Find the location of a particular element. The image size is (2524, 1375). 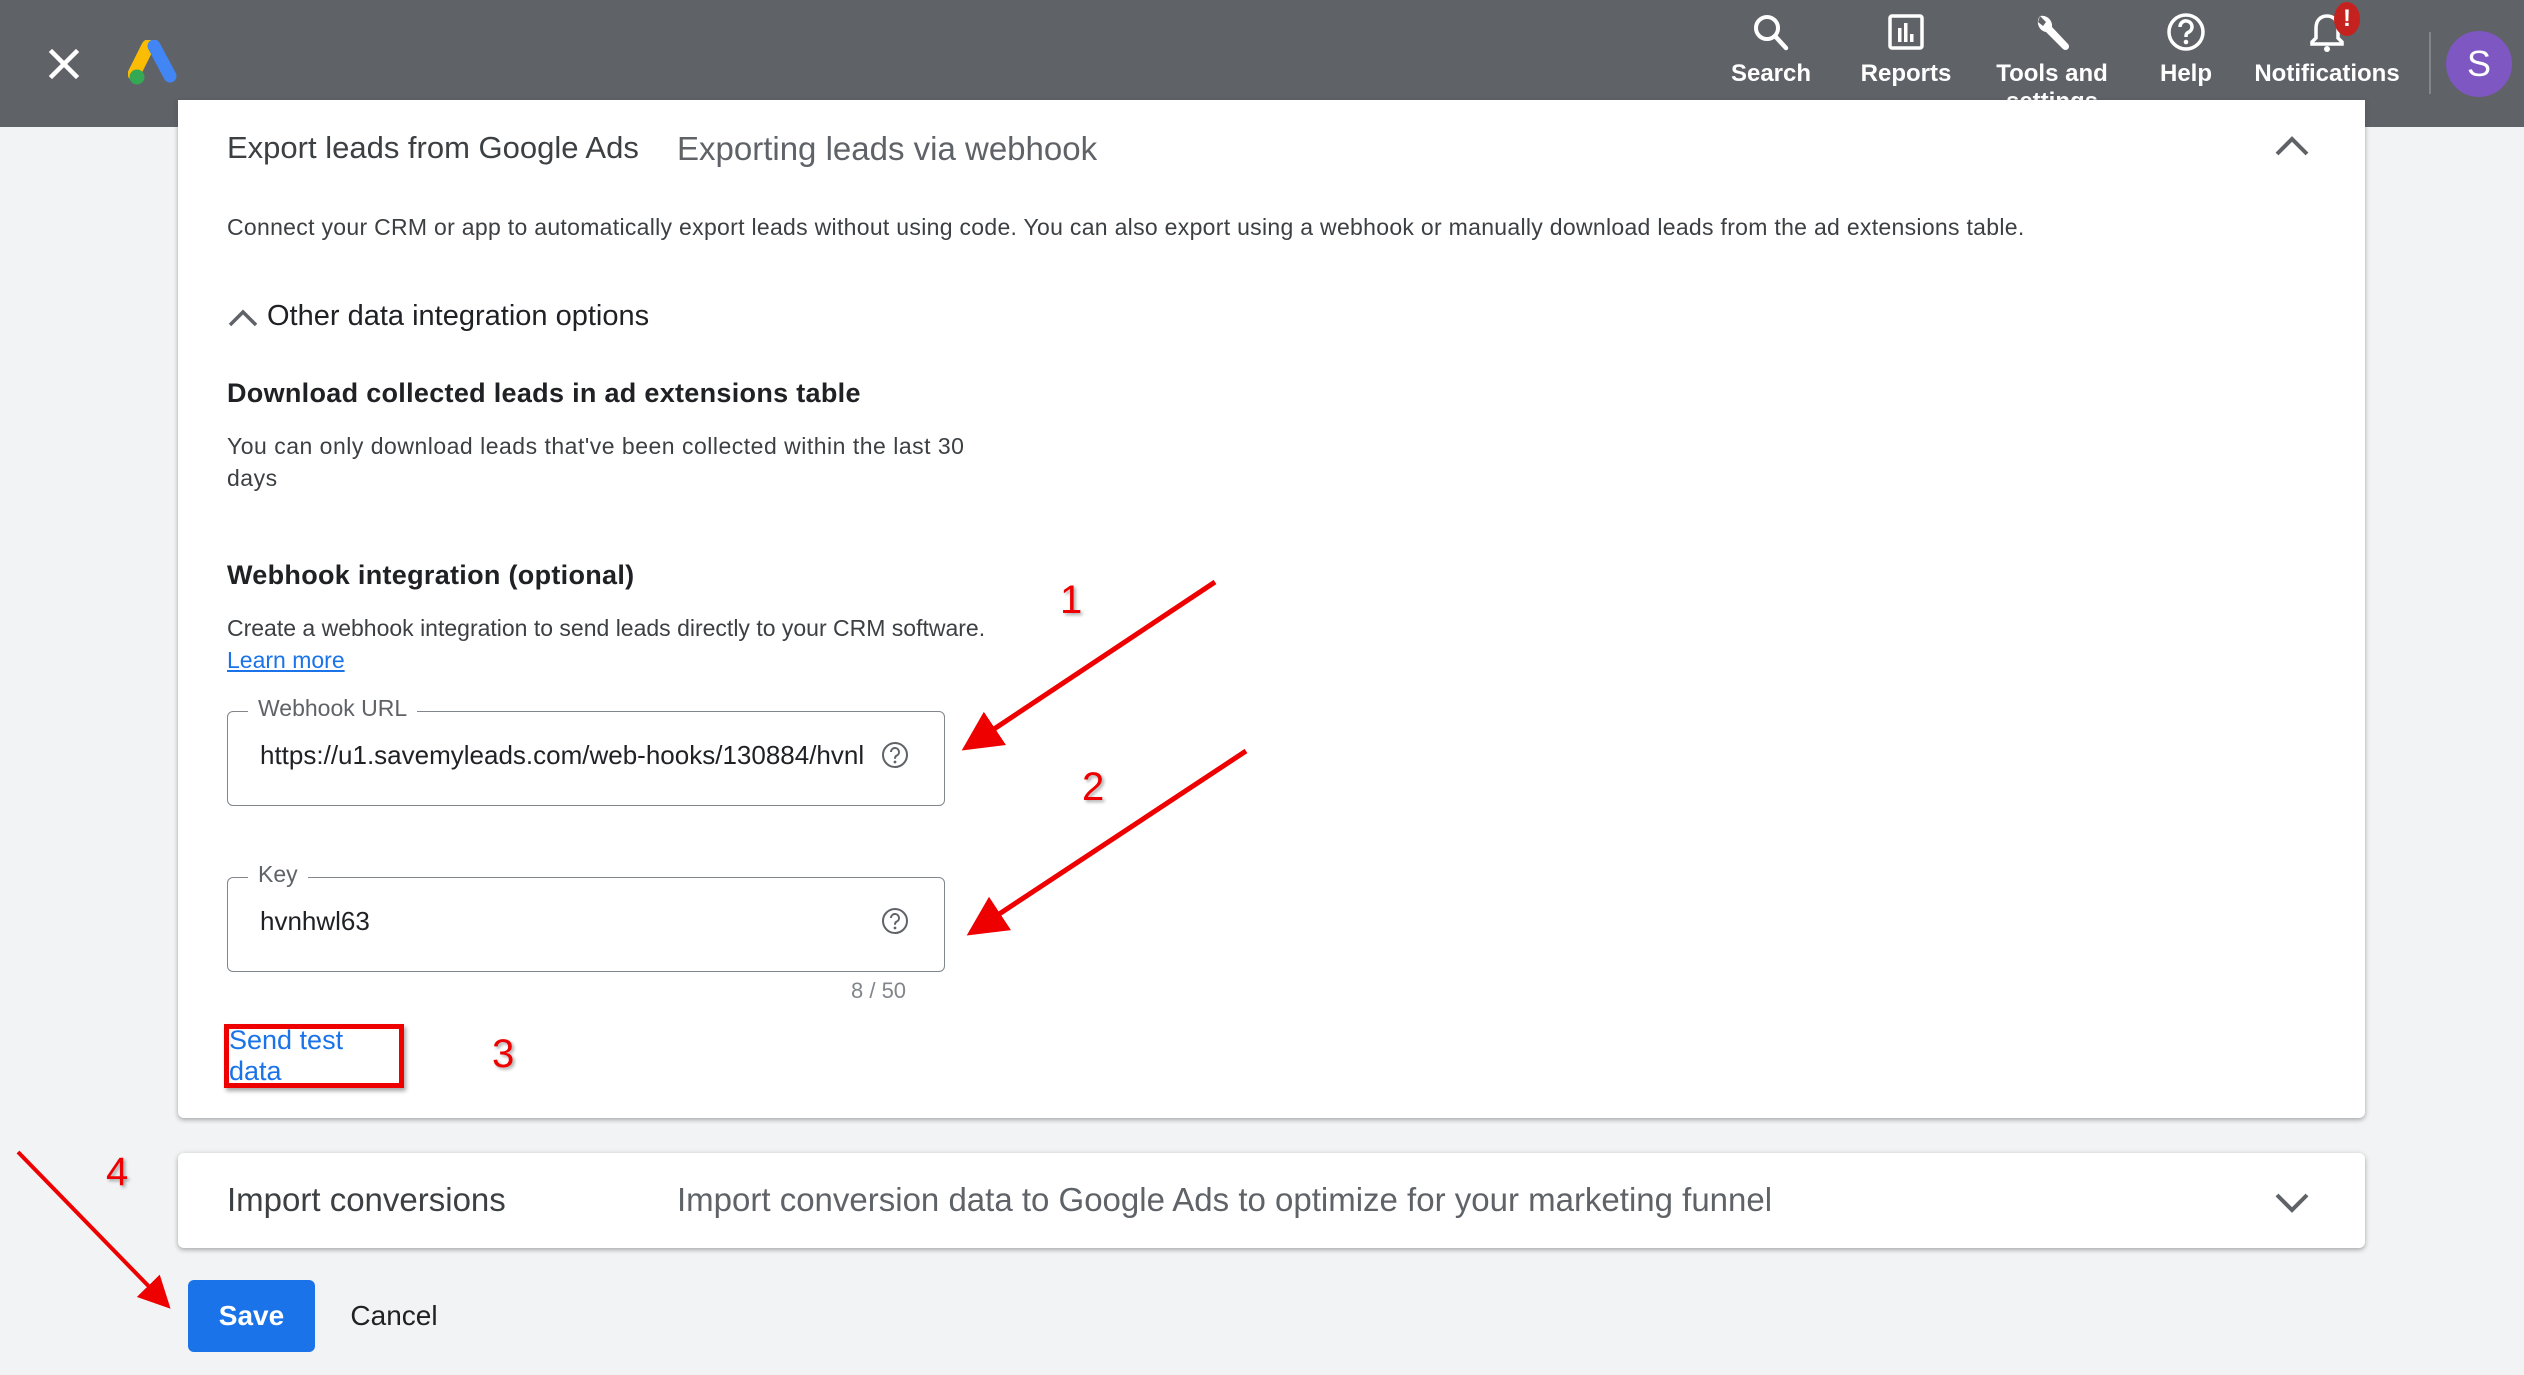

other-integration-options-toggle: Other data integration options is located at coordinates (438, 316).